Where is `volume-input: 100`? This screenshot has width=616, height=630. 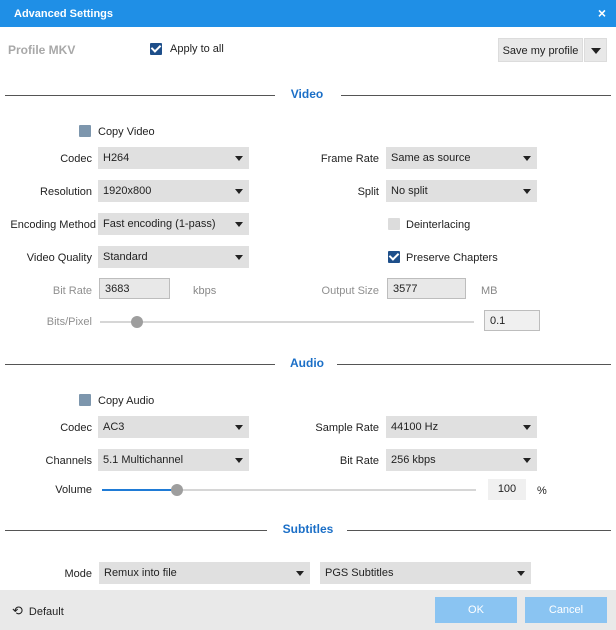 volume-input: 100 is located at coordinates (507, 489).